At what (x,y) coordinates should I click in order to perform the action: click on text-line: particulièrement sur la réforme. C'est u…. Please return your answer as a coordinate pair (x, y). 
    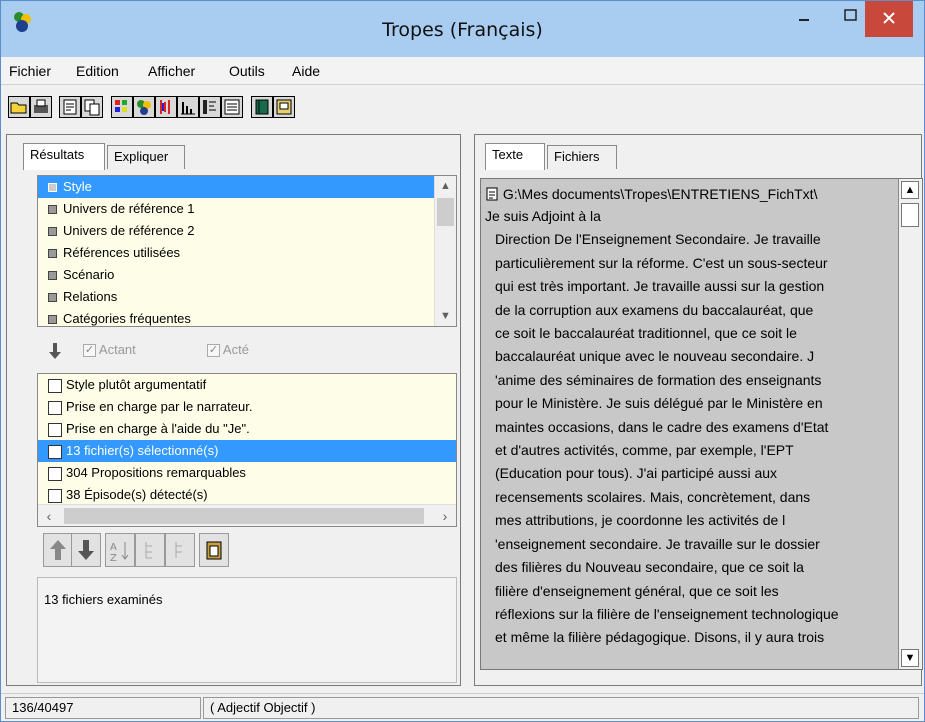
    Looking at the image, I should click on (661, 262).